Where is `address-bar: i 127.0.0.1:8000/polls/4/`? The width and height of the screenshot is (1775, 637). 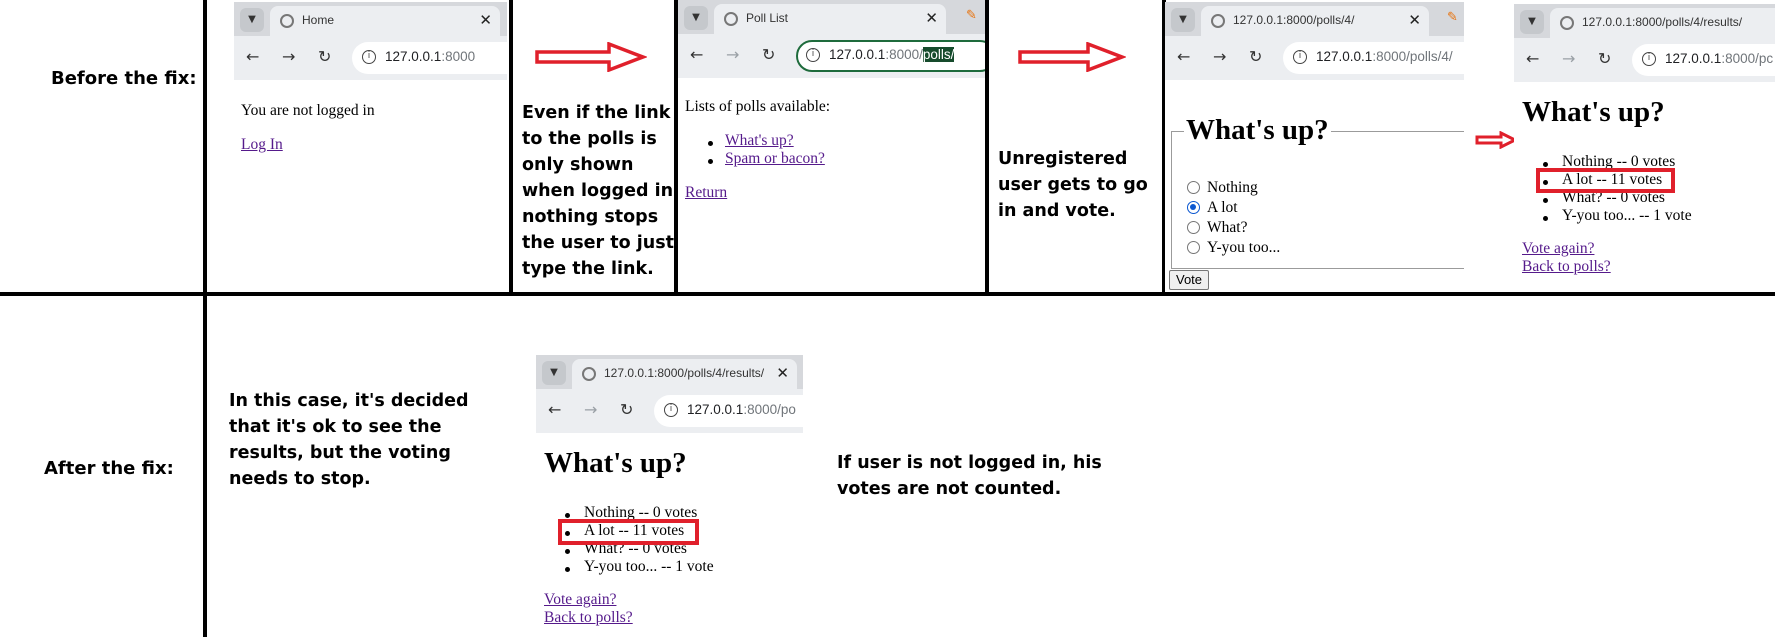
address-bar: i 127.0.0.1:8000/polls/4/ is located at coordinates (1373, 58).